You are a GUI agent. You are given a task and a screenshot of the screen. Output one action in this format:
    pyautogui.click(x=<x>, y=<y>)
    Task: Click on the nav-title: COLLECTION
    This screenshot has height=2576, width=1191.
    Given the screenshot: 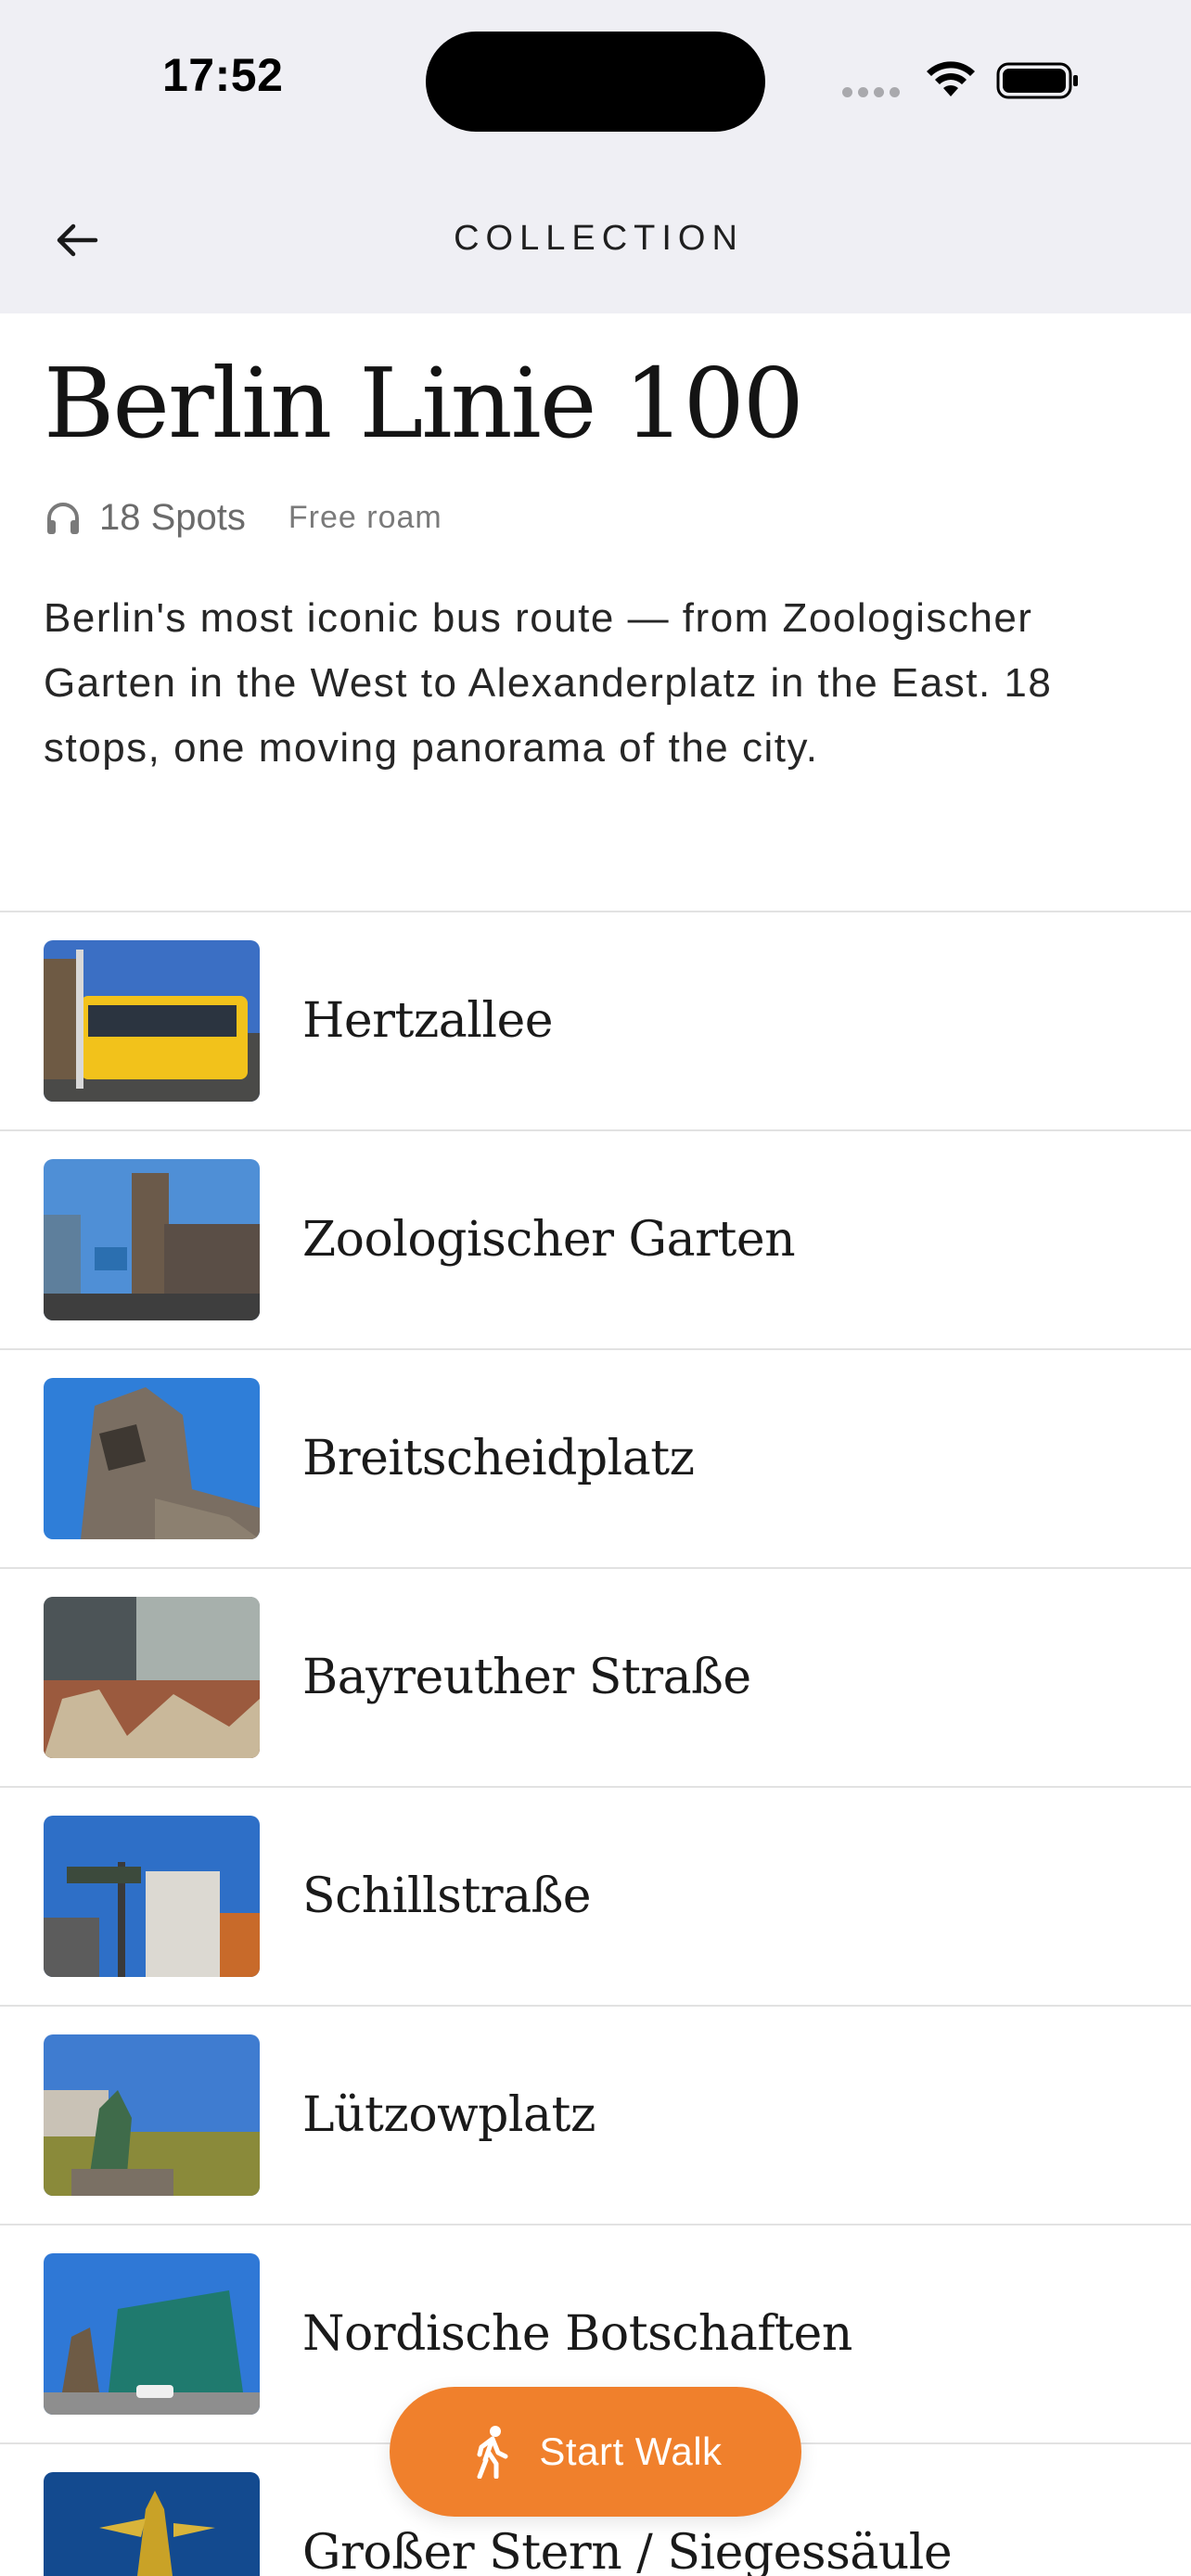 What is the action you would take?
    pyautogui.click(x=599, y=239)
    